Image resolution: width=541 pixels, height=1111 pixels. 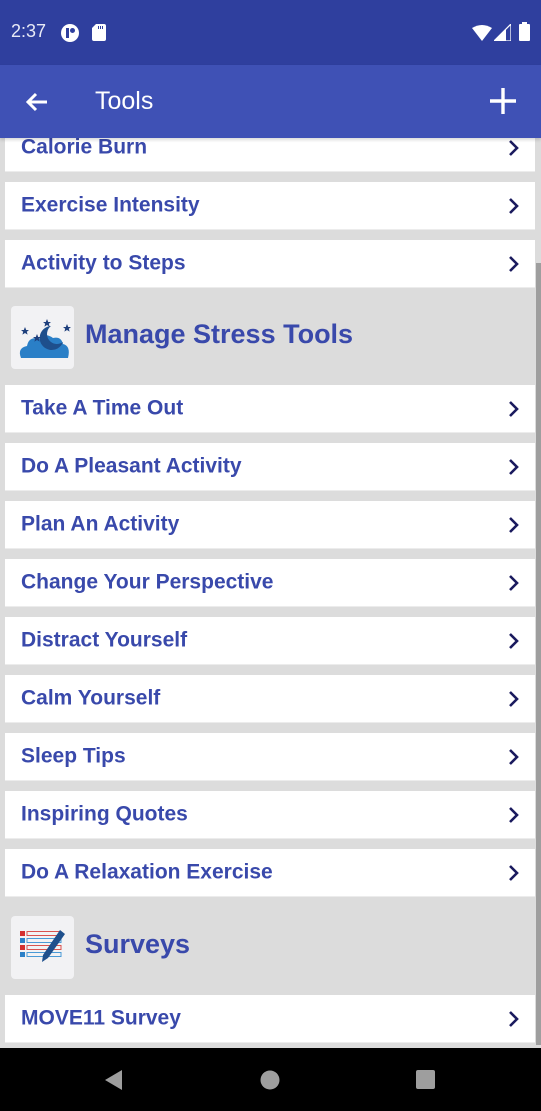 I want to click on list-item-label: Take A Time Out, so click(x=102, y=408).